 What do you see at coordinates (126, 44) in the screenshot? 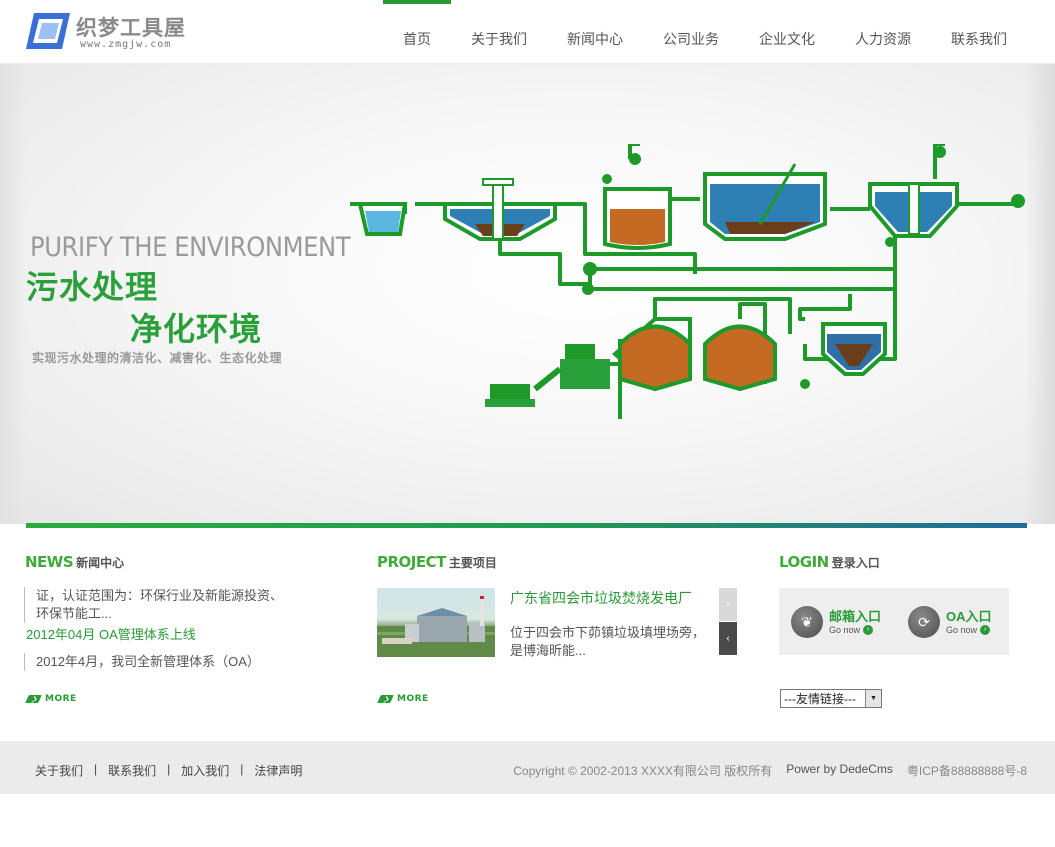
I see `logo-url: www.zmgjw.com` at bounding box center [126, 44].